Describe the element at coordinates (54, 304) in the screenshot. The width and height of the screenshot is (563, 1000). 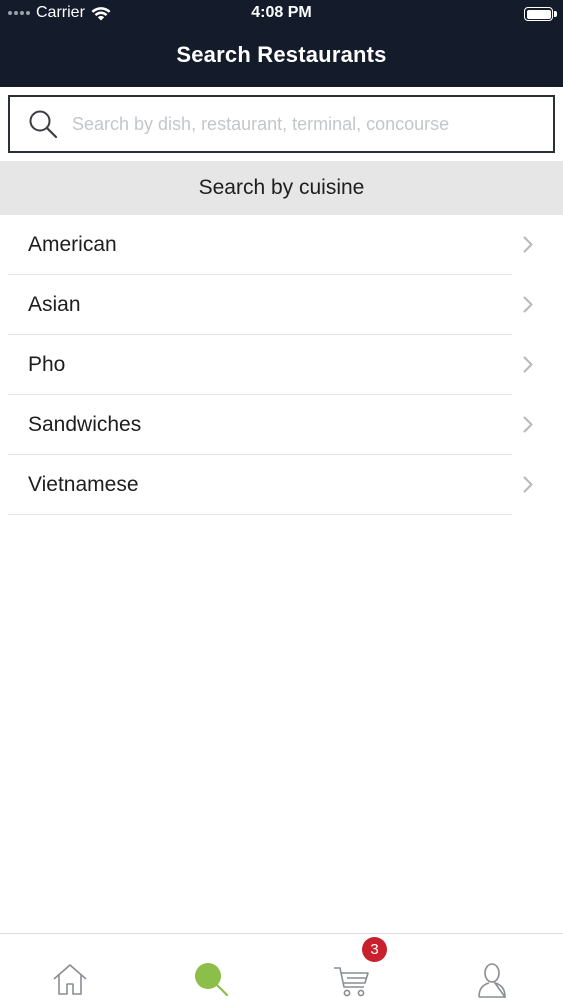
I see `cuisine-item-label: Asian` at that location.